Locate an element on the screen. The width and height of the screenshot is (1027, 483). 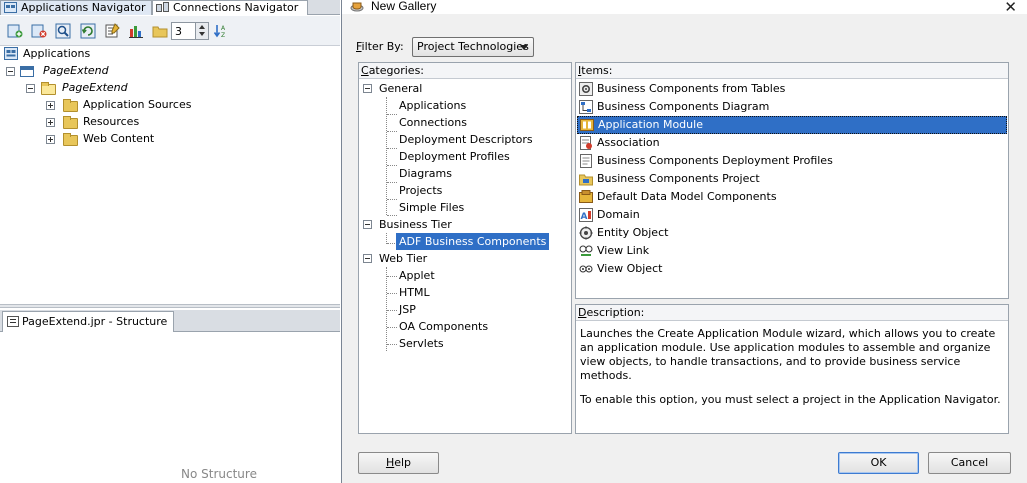
item-entity-object: Entity Object is located at coordinates (792, 233).